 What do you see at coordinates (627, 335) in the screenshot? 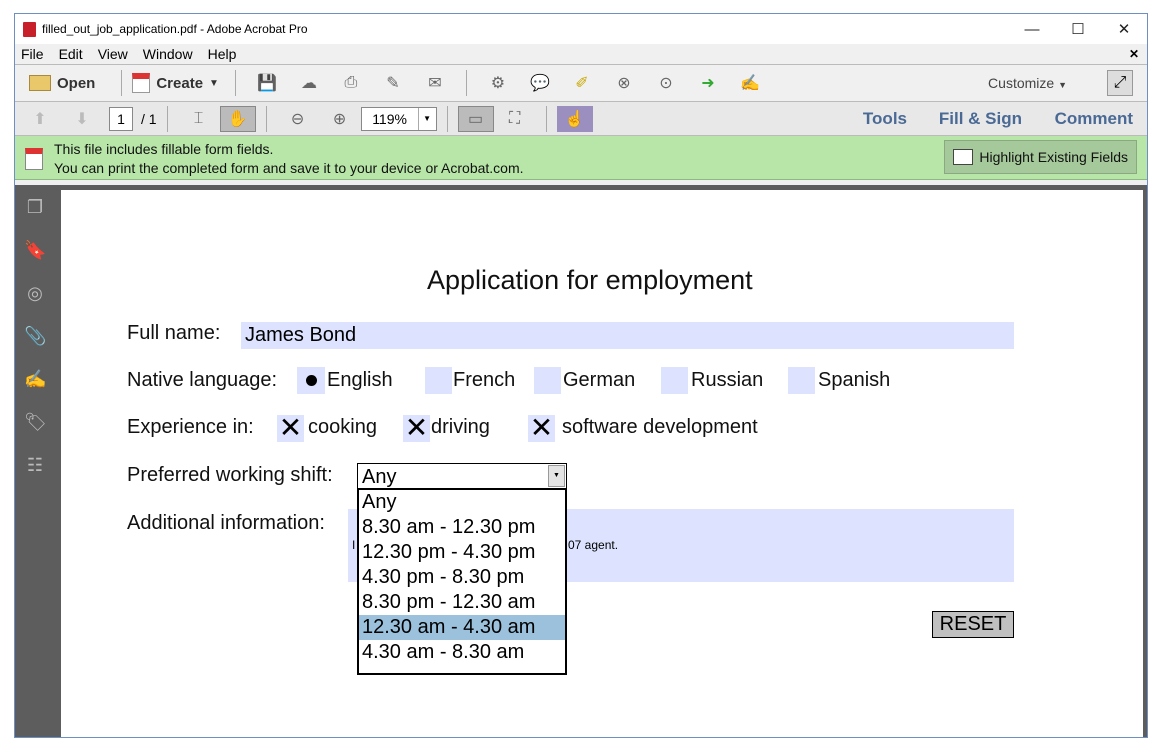
I see `full-name-field: James Bond` at bounding box center [627, 335].